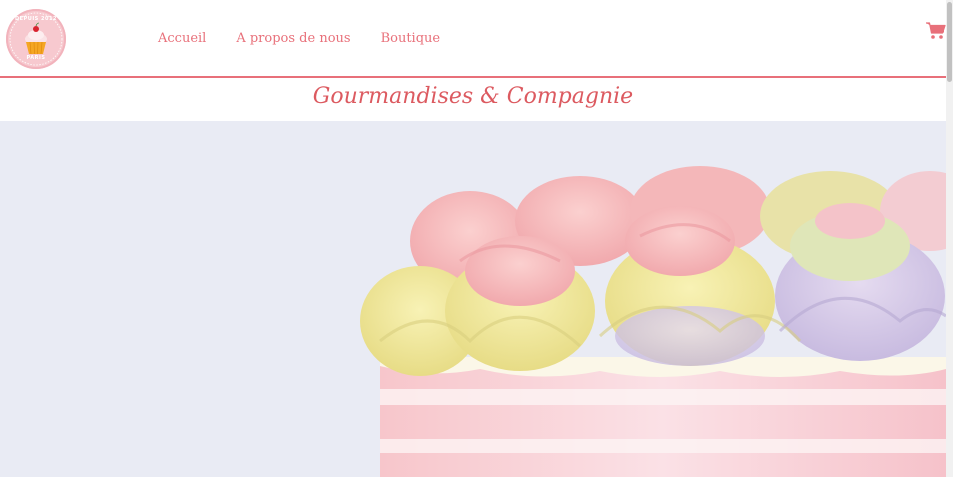 The height and width of the screenshot is (477, 953). What do you see at coordinates (411, 38) in the screenshot?
I see `nav-link-boutique: Boutique` at bounding box center [411, 38].